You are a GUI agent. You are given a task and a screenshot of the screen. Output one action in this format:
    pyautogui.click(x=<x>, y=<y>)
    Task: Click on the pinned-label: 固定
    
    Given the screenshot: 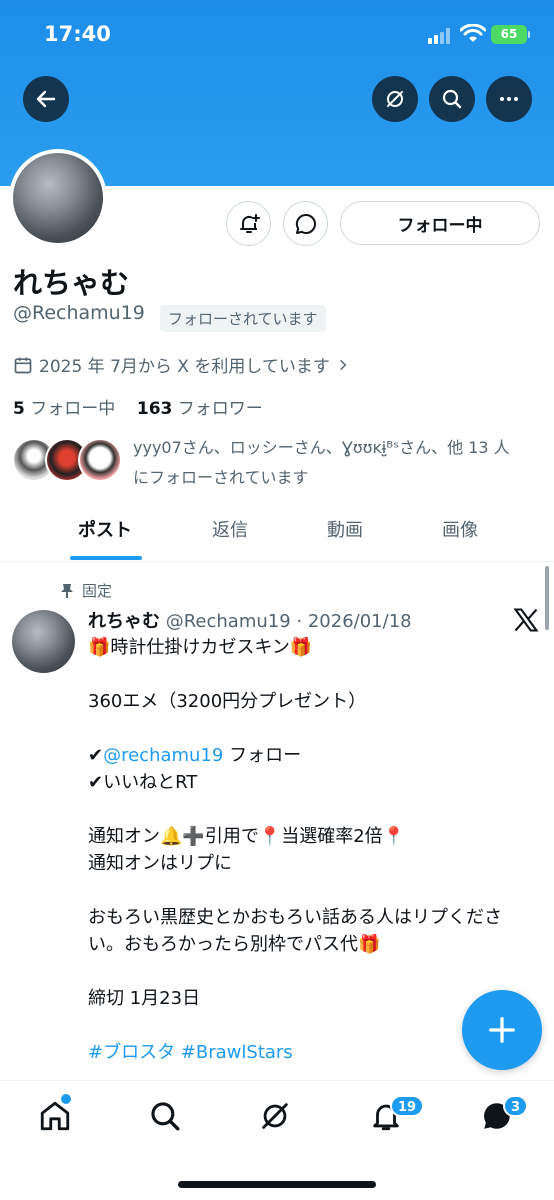 What is the action you would take?
    pyautogui.click(x=86, y=590)
    